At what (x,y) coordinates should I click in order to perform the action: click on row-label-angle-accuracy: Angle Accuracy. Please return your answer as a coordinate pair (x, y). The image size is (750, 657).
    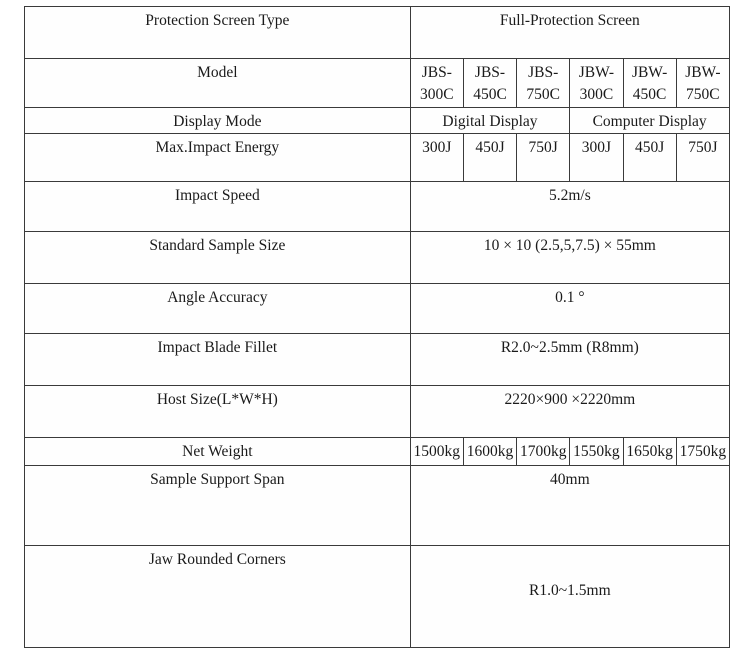
    Looking at the image, I should click on (217, 309).